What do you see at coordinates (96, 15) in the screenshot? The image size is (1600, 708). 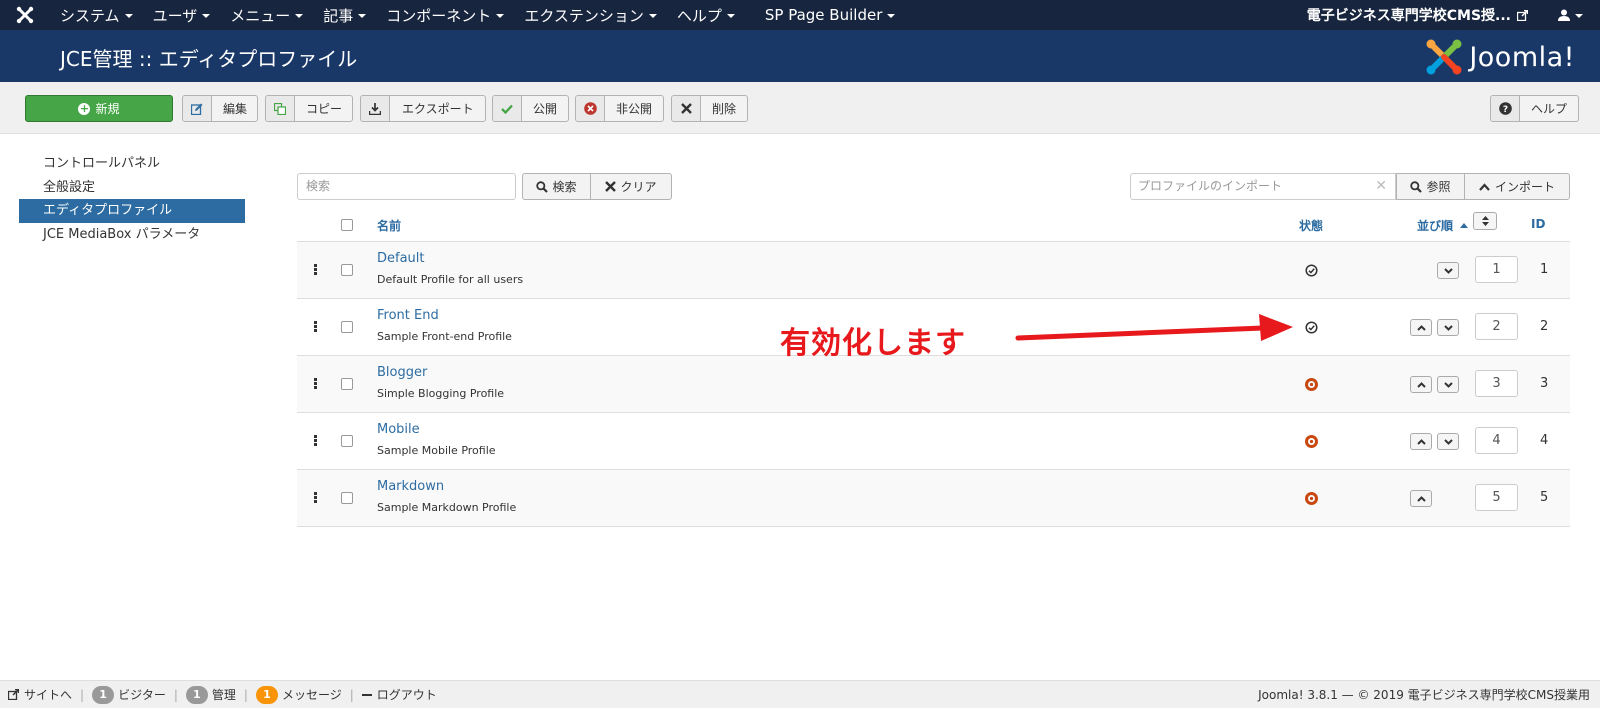 I see `menu-system: システム` at bounding box center [96, 15].